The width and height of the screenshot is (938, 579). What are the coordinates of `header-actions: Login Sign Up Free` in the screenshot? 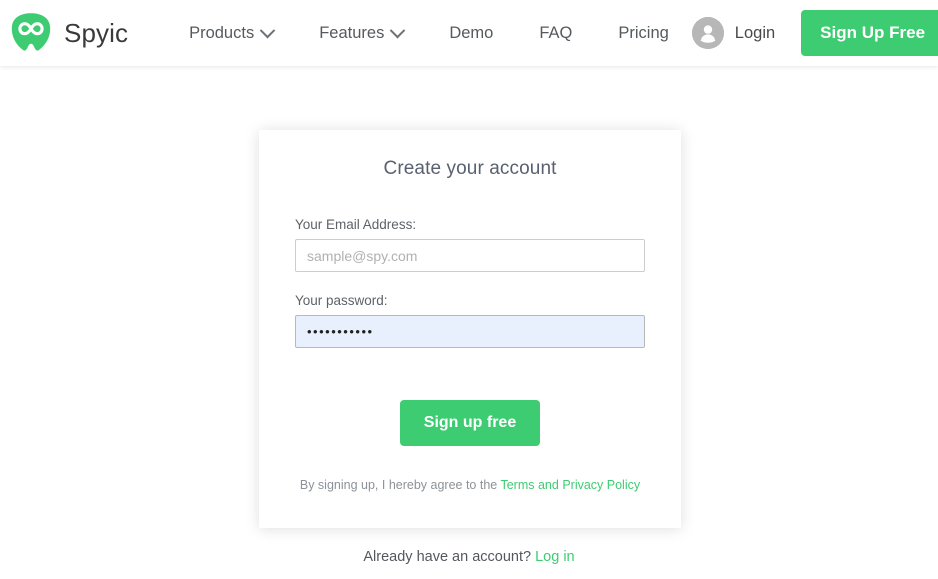 It's located at (814, 33).